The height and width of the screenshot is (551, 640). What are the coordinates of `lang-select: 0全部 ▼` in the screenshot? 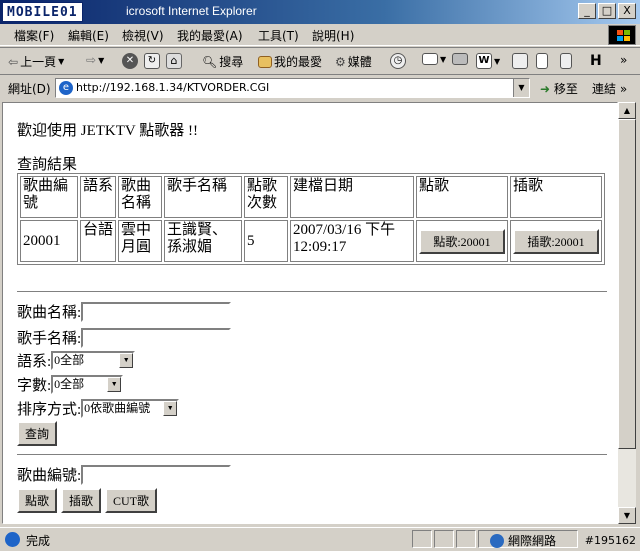 It's located at (93, 360).